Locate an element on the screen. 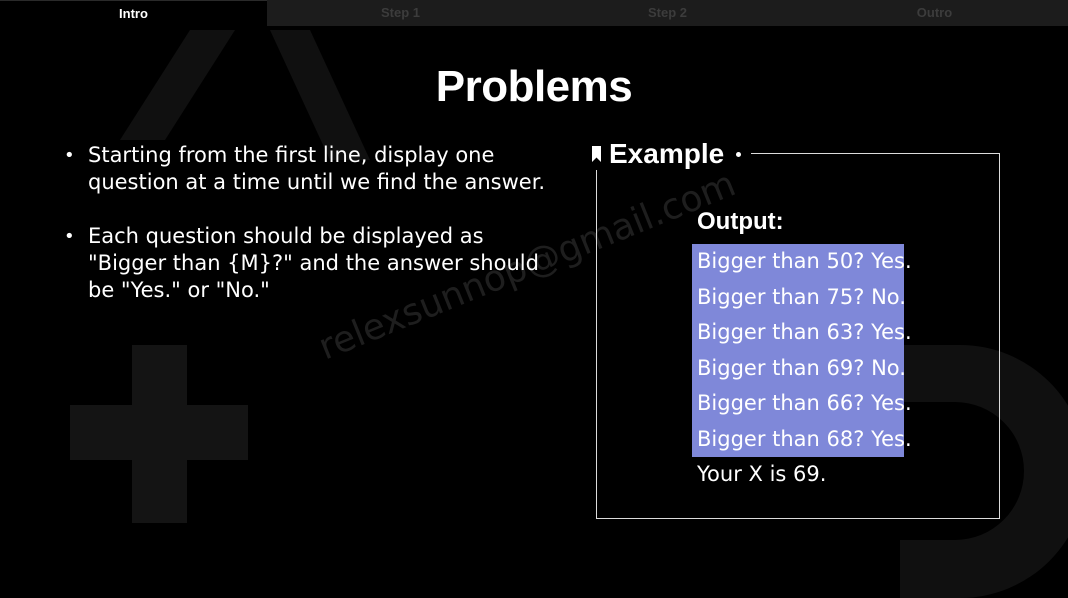  plus-shape-horizontal is located at coordinates (159, 432).